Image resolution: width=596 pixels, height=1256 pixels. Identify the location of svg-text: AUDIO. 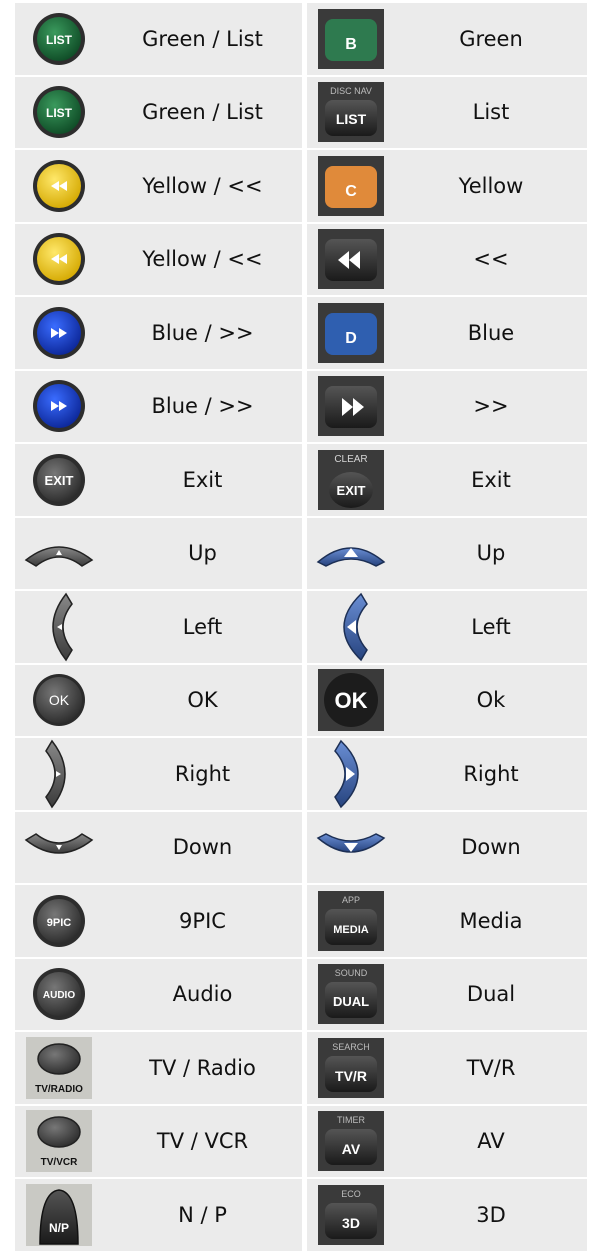
(59, 995).